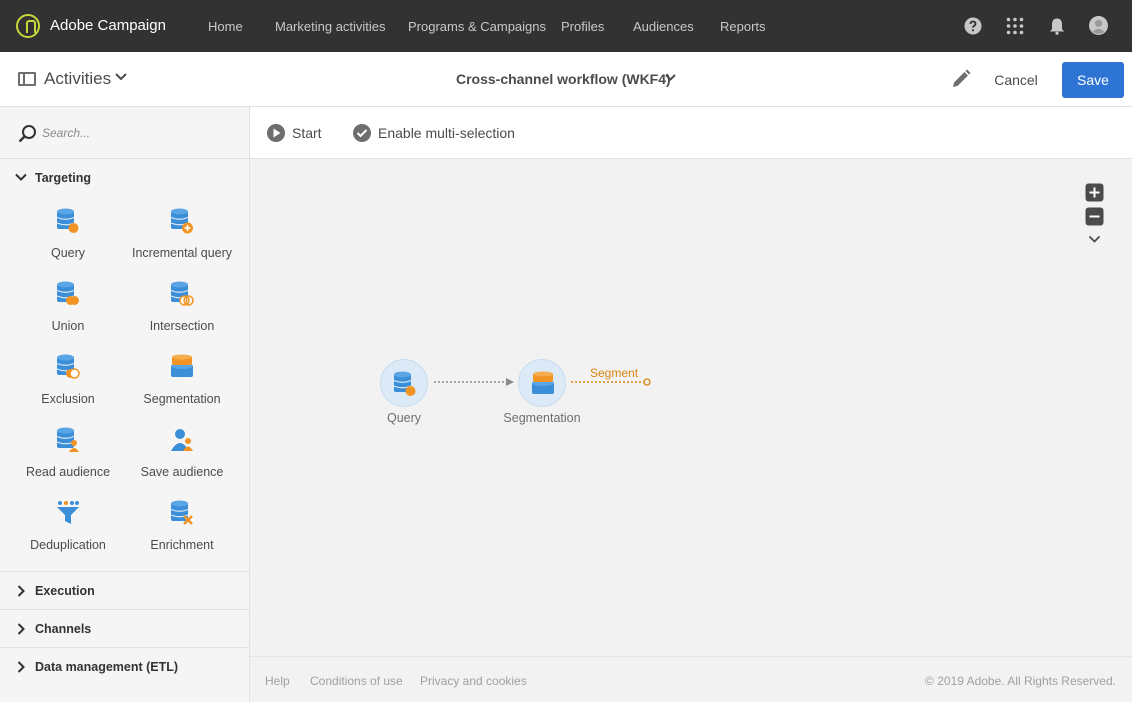 This screenshot has width=1132, height=702. Describe the element at coordinates (182, 545) in the screenshot. I see `activity-label: Enrichment` at that location.